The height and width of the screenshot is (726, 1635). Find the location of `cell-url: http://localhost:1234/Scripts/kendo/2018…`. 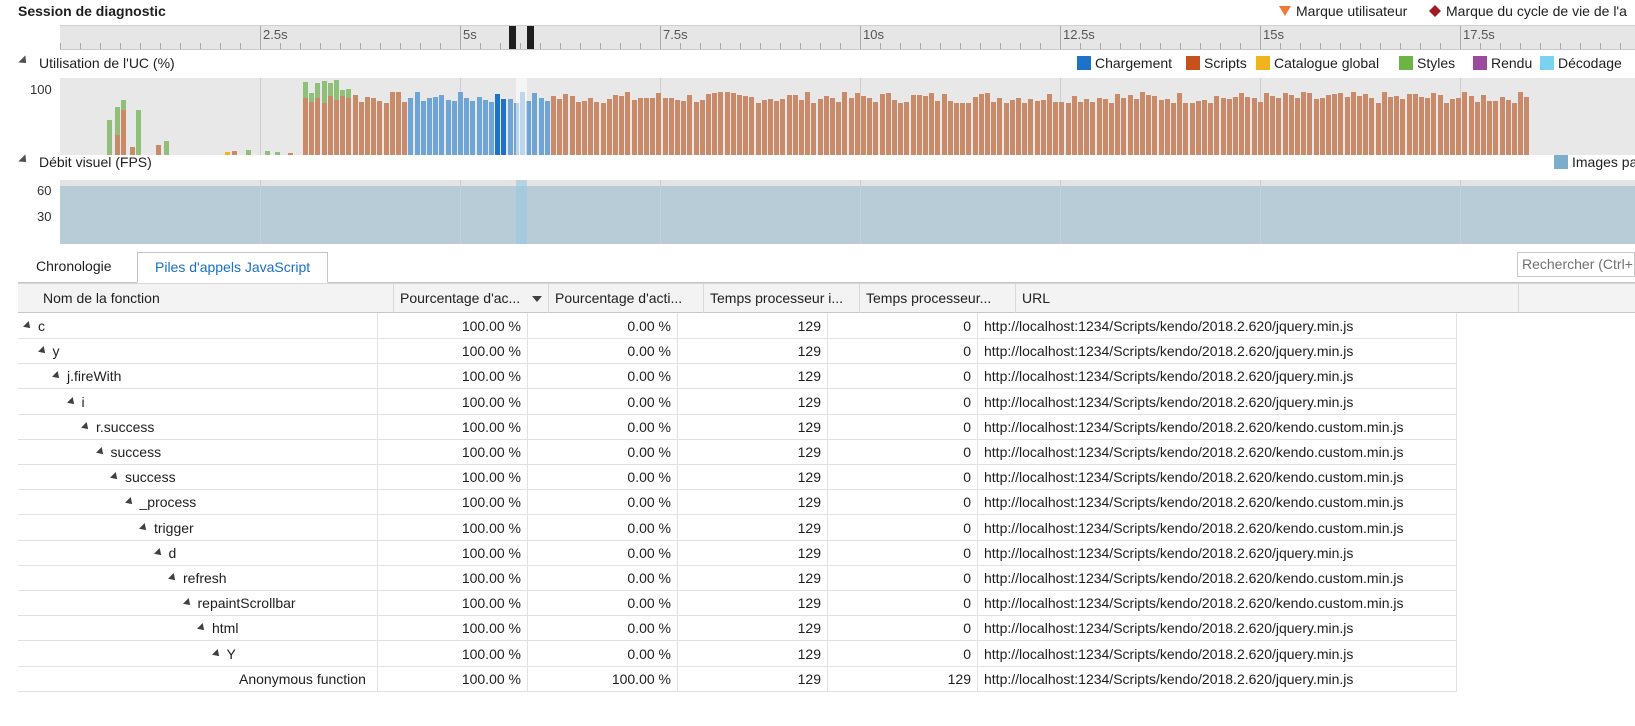

cell-url: http://localhost:1234/Scripts/kendo/2018… is located at coordinates (1217, 426).